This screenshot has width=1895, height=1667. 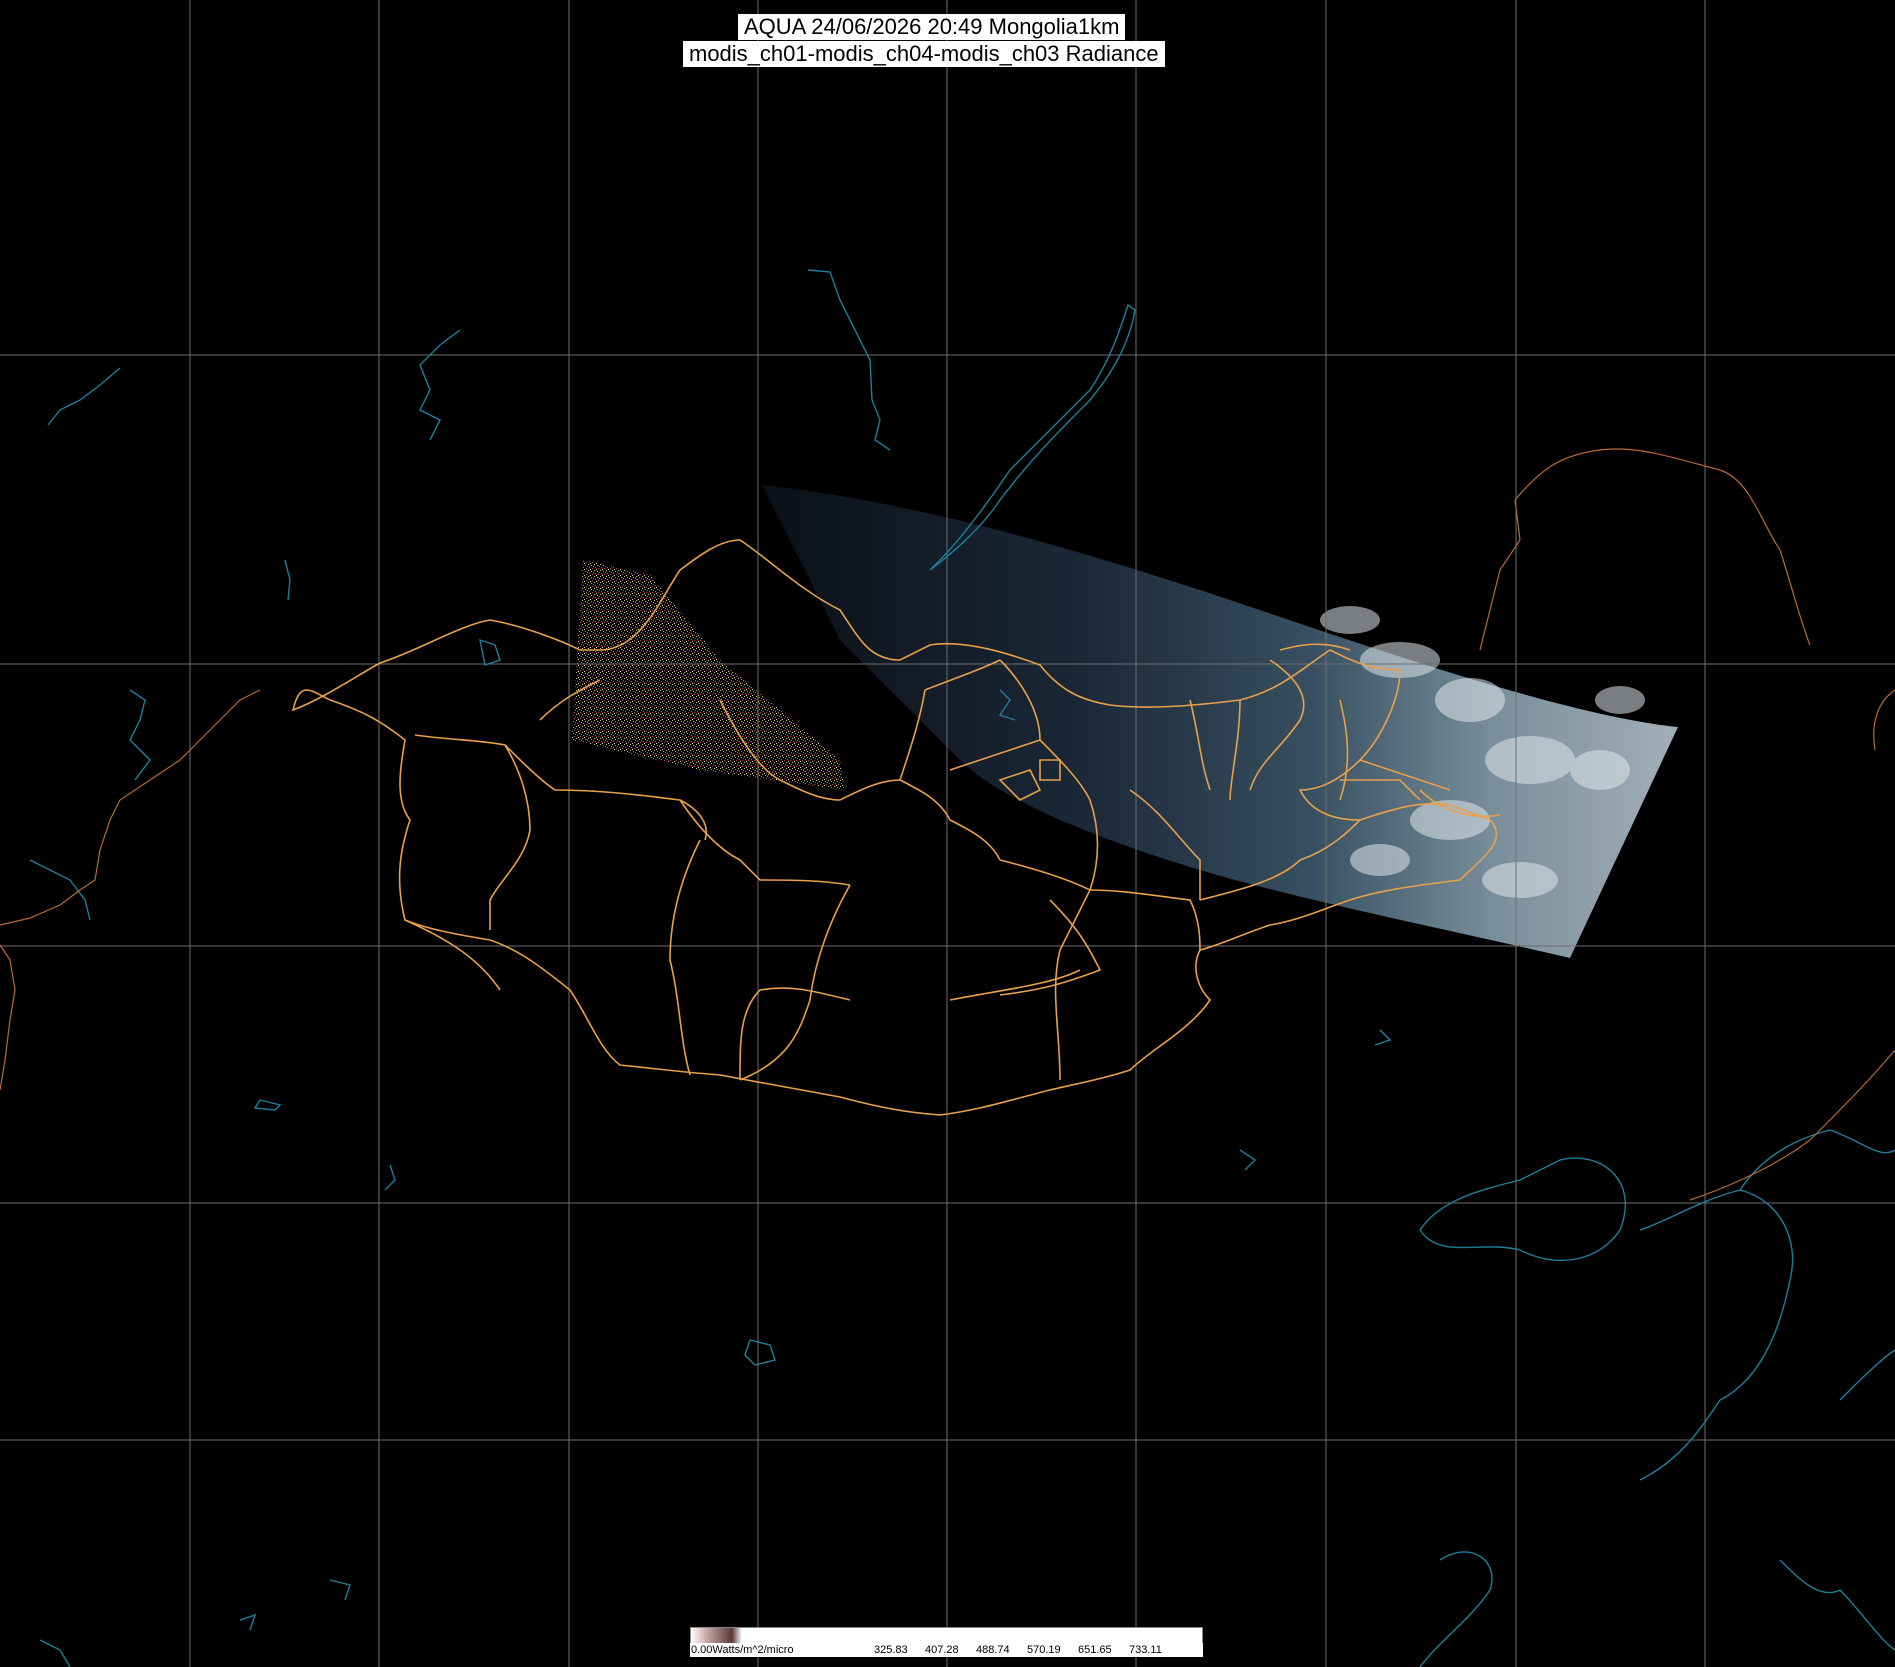 I want to click on colorbar-label-6: 733.11, so click(x=1145, y=1650).